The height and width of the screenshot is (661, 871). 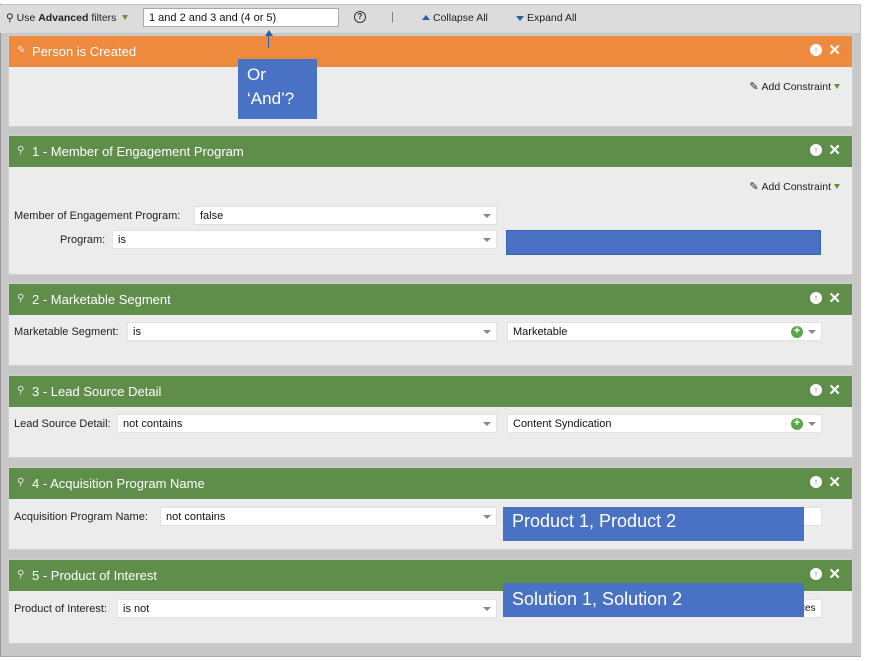 I want to click on filter-header: ⚲ 2 - Marketable Segment ↑ ✕, so click(x=430, y=299).